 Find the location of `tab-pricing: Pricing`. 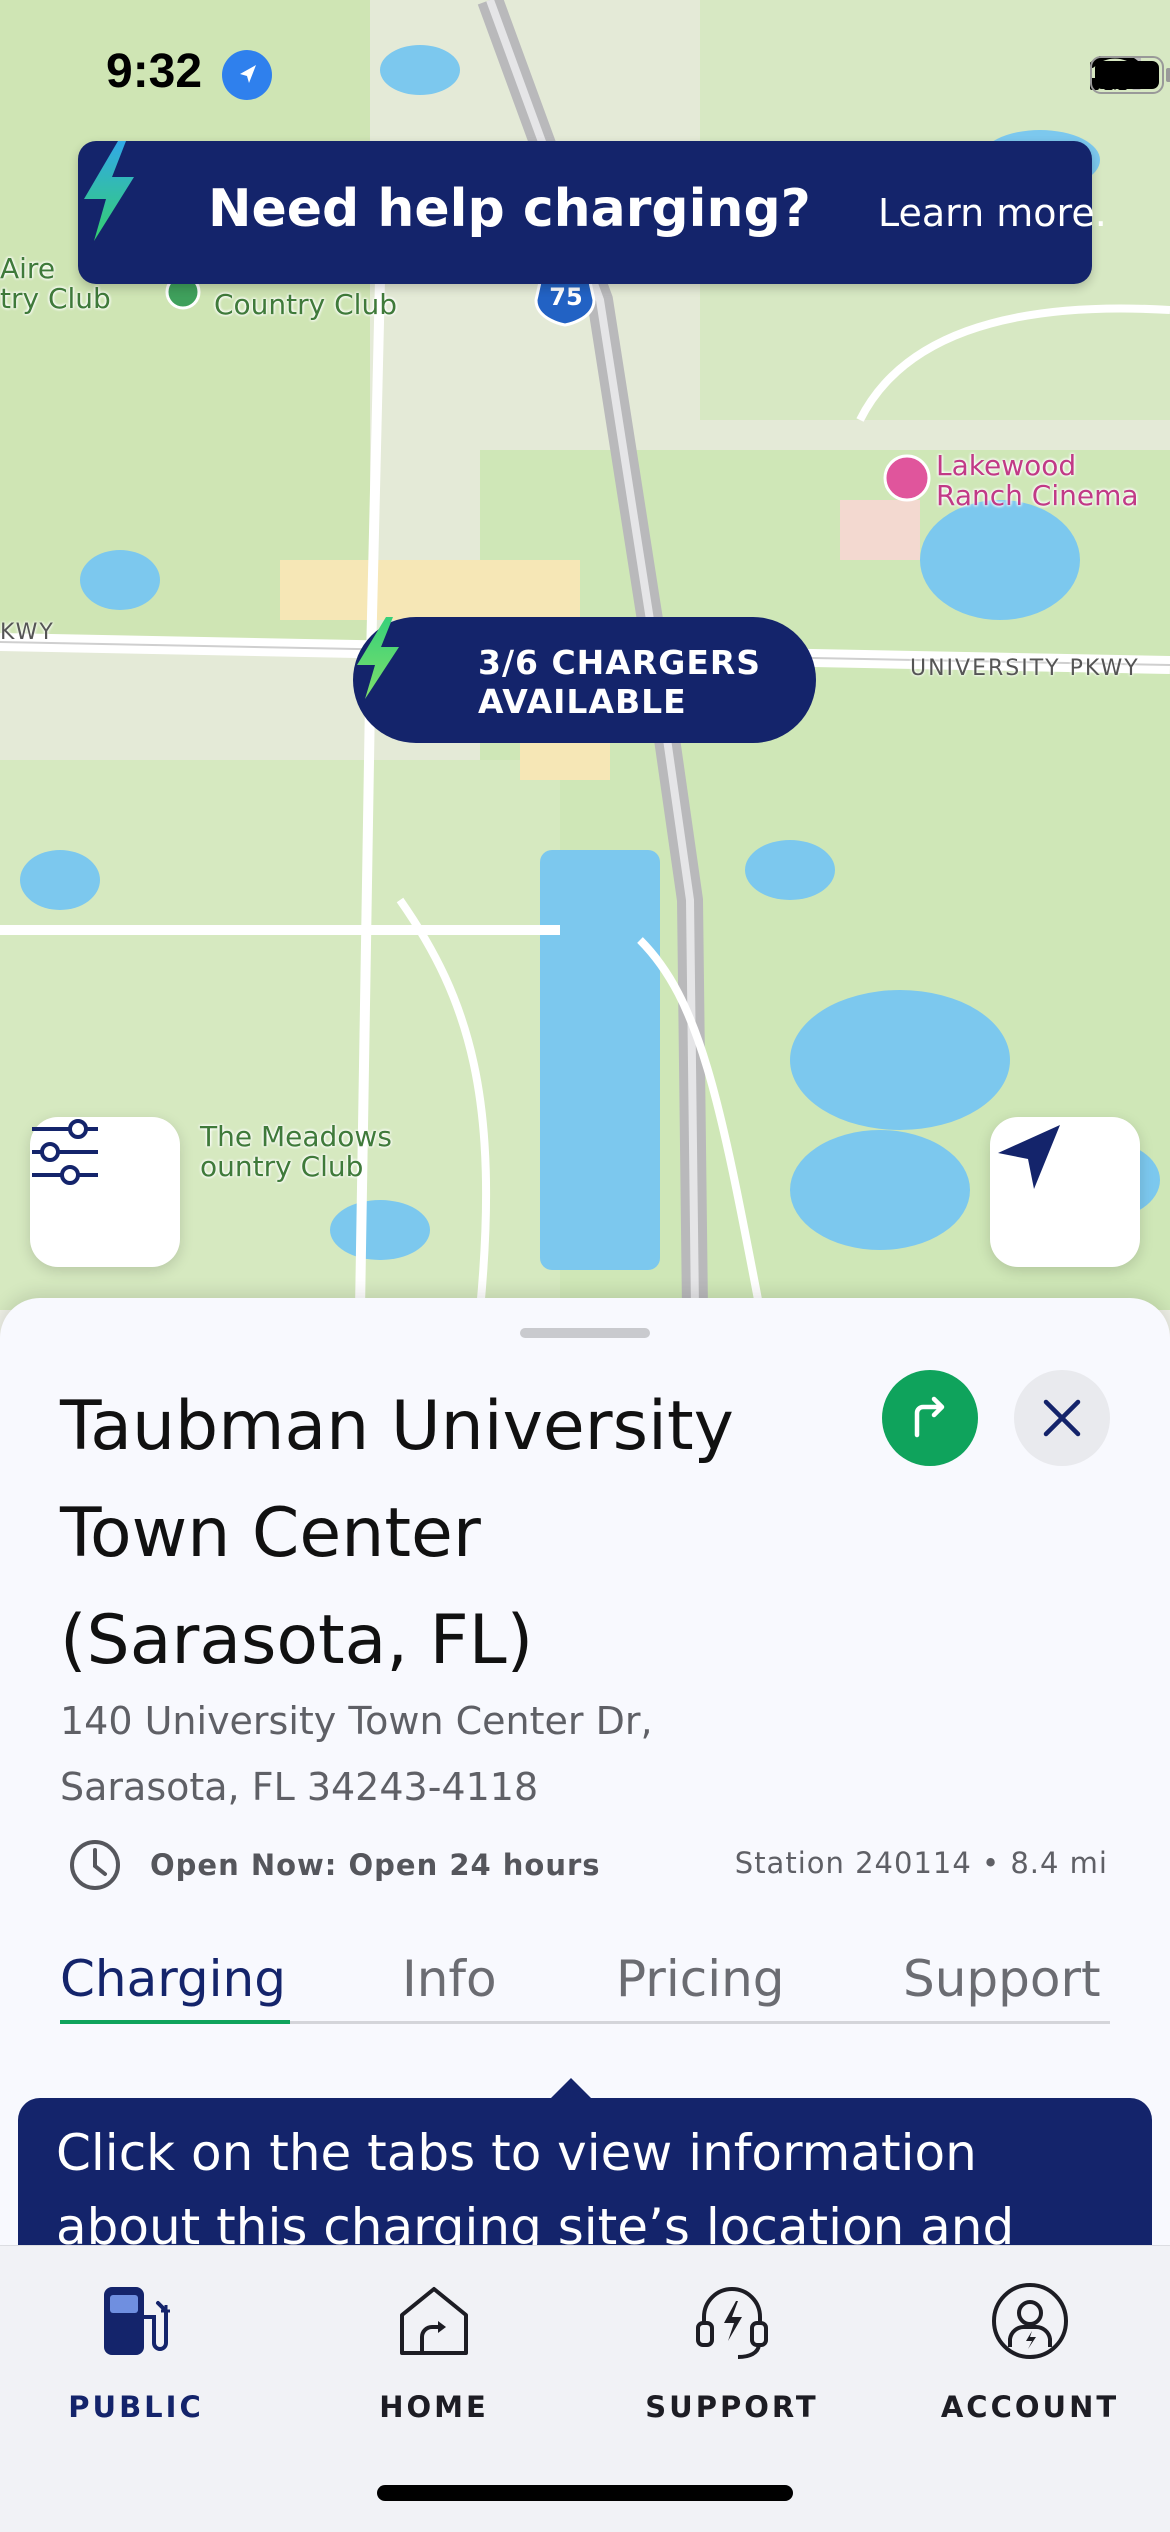

tab-pricing: Pricing is located at coordinates (700, 1979).